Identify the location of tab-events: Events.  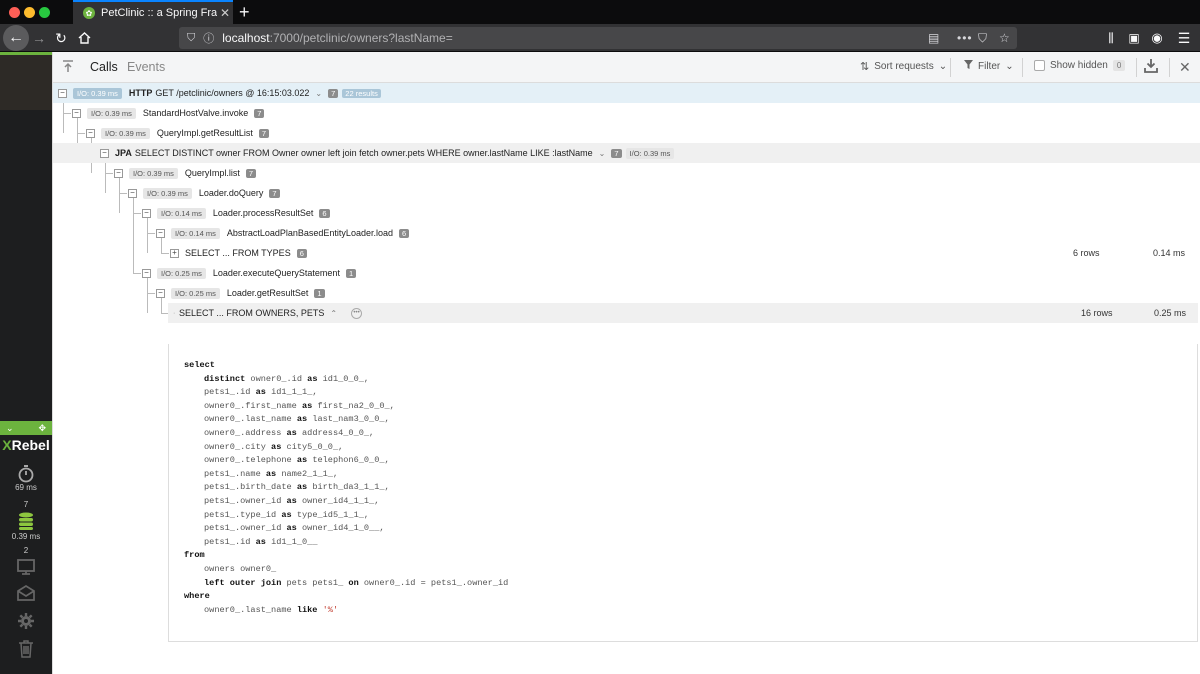
(146, 67).